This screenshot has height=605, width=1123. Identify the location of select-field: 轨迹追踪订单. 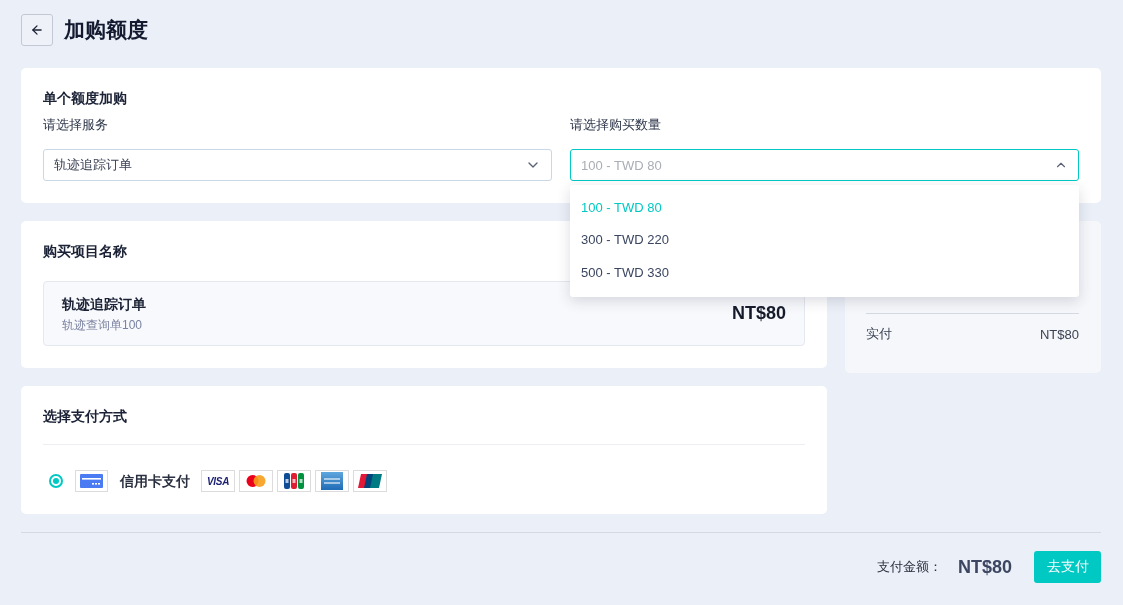
(297, 165).